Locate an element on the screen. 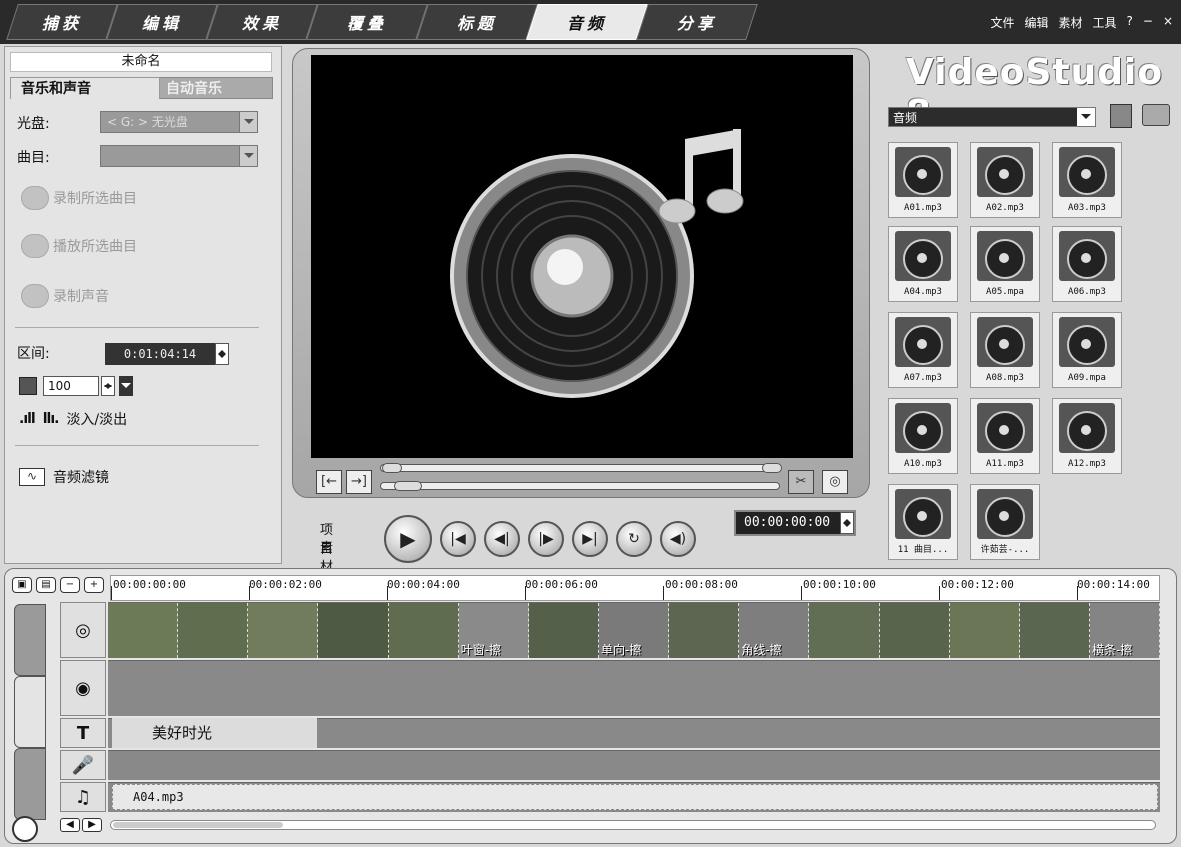 This screenshot has height=847, width=1181. previous-frame-button: ◀| is located at coordinates (502, 539).